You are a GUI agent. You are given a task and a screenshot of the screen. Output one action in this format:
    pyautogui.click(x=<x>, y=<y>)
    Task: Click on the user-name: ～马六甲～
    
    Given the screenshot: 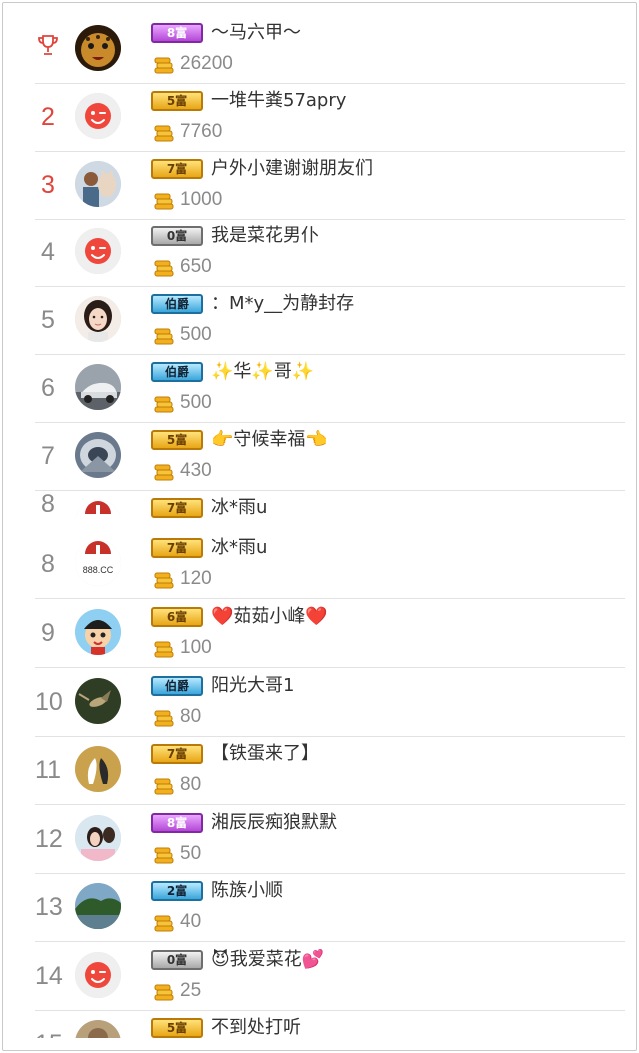 What is the action you would take?
    pyautogui.click(x=256, y=33)
    